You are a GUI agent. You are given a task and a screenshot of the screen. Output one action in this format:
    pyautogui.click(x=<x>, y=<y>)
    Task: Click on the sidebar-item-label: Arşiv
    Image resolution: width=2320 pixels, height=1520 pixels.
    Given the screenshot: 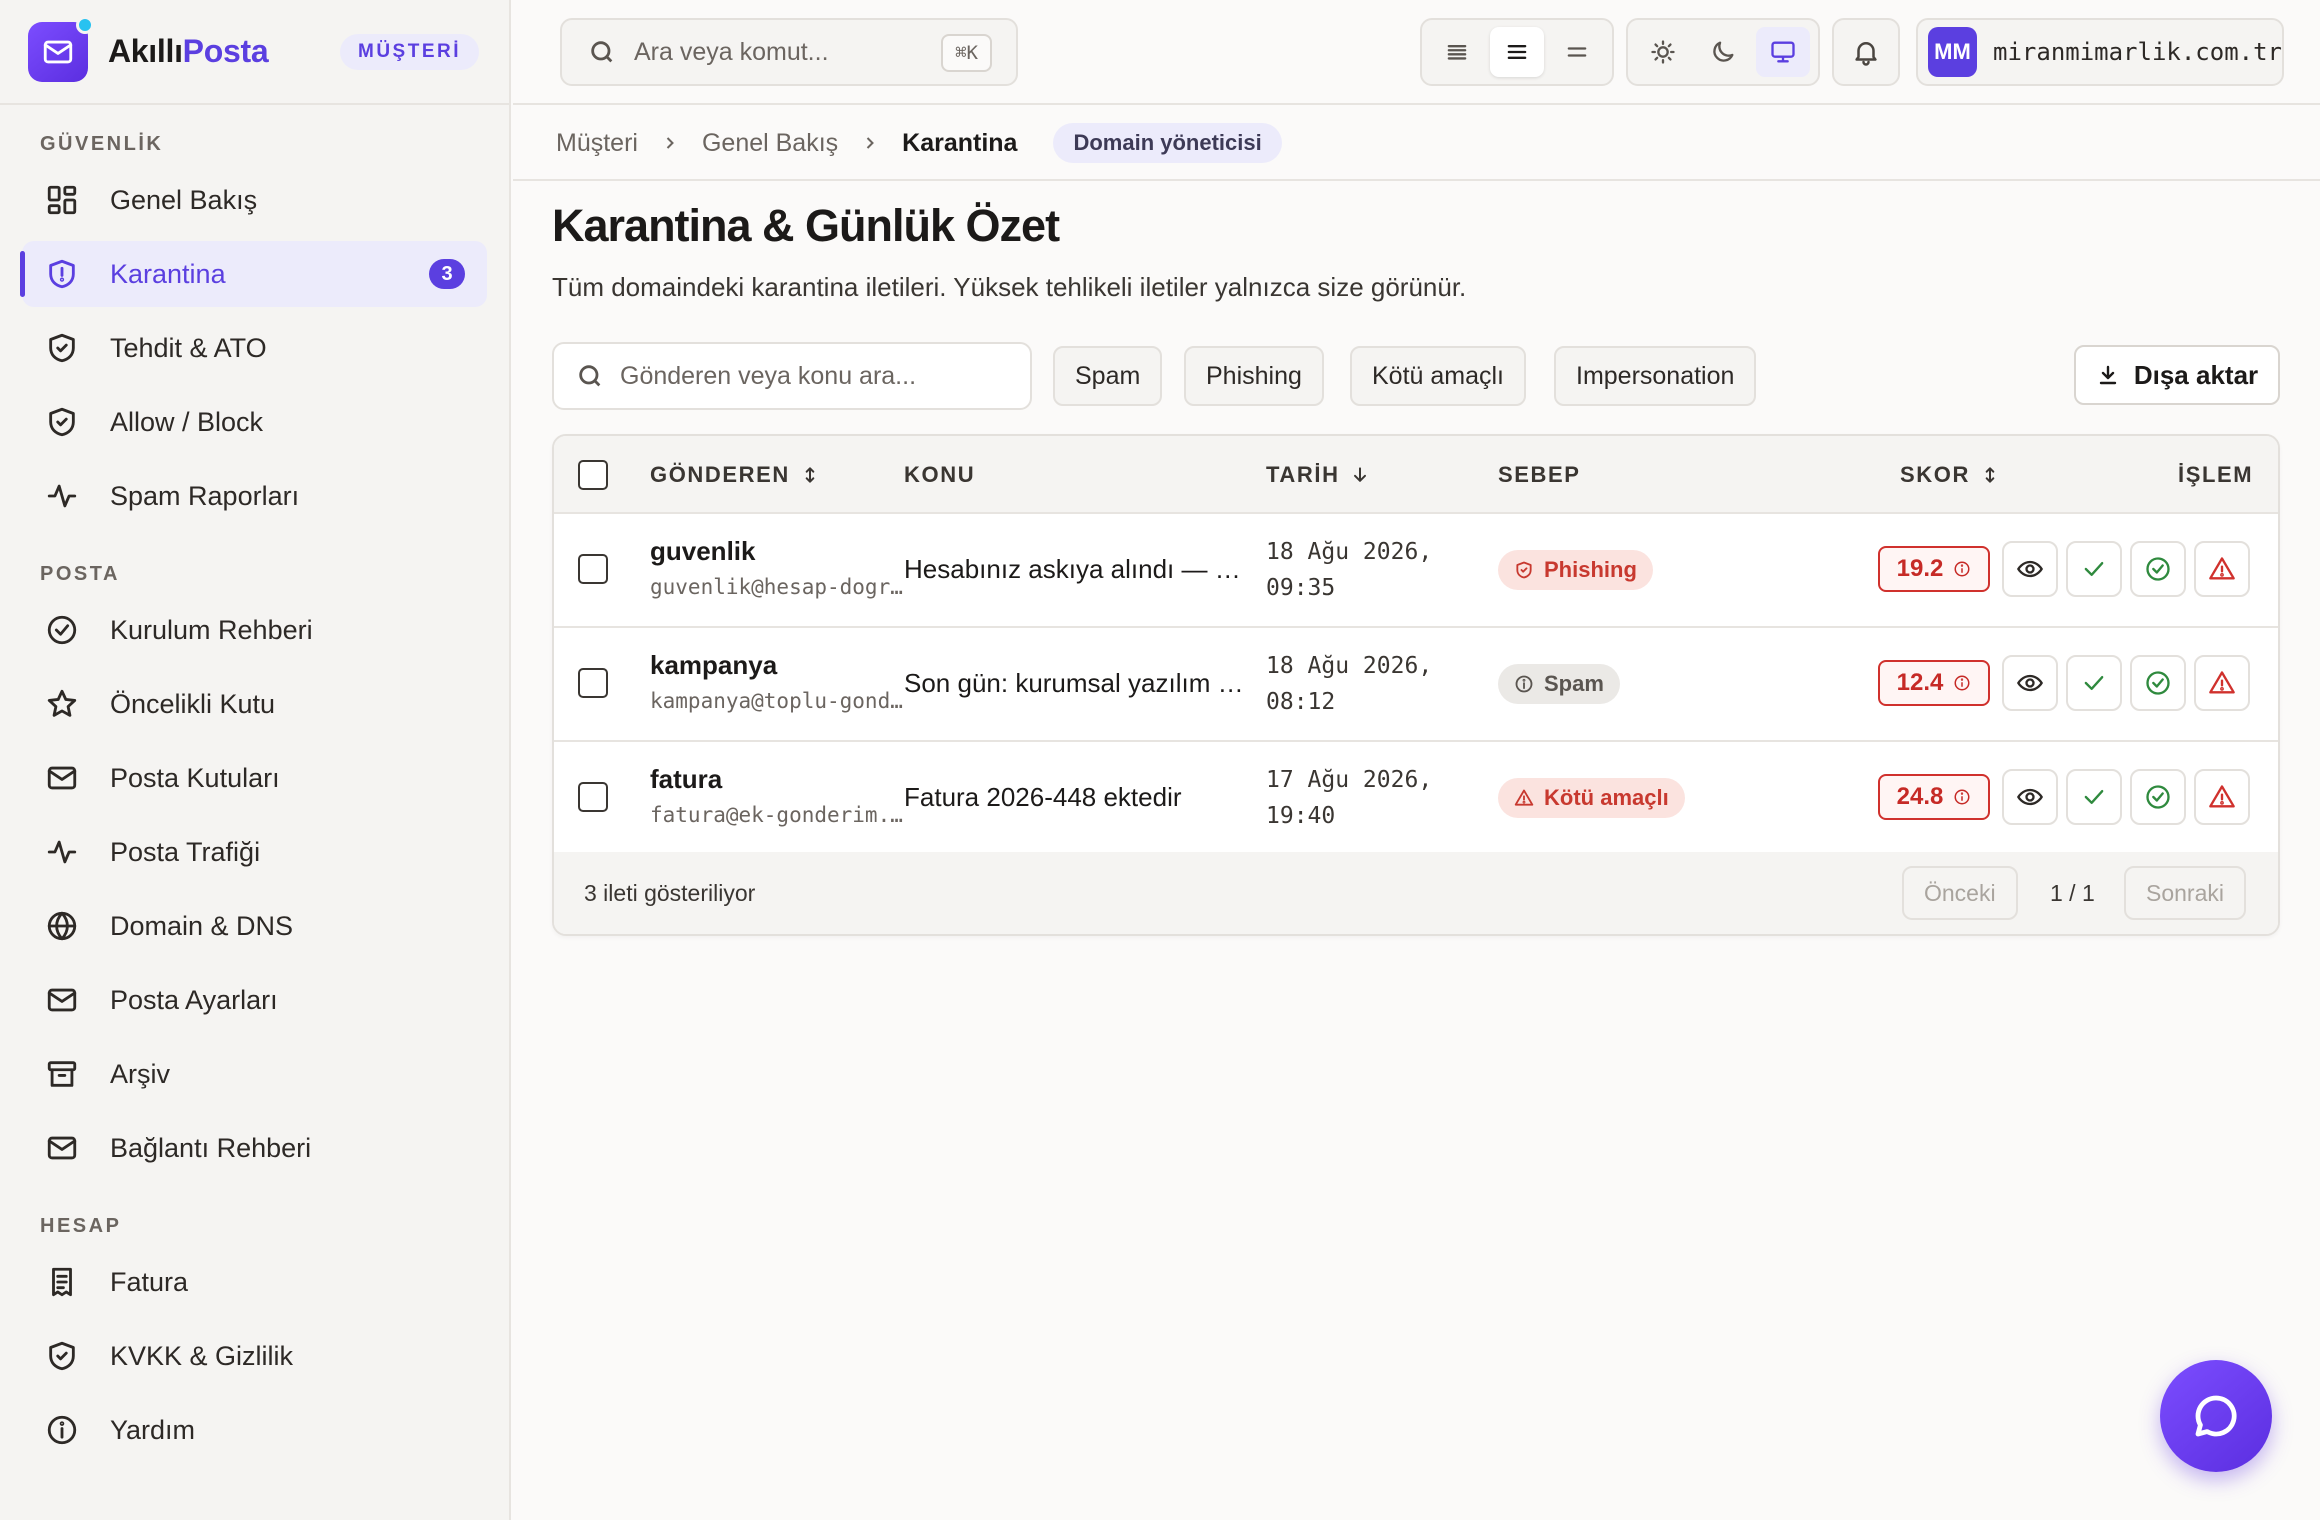 What is the action you would take?
    pyautogui.click(x=140, y=1073)
    